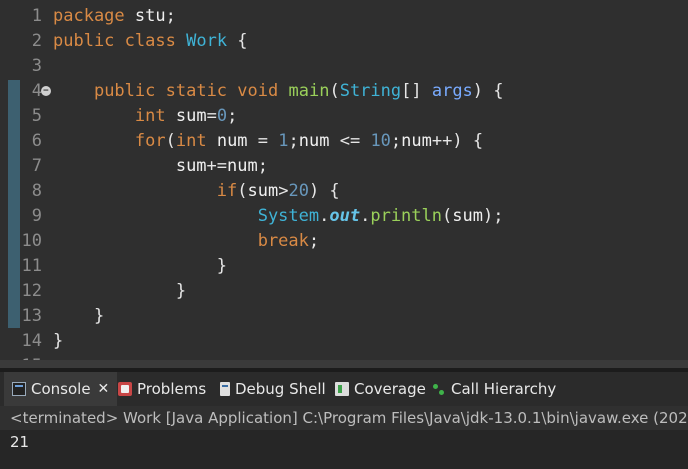 The image size is (688, 469). I want to click on line-number: 2, so click(36, 41).